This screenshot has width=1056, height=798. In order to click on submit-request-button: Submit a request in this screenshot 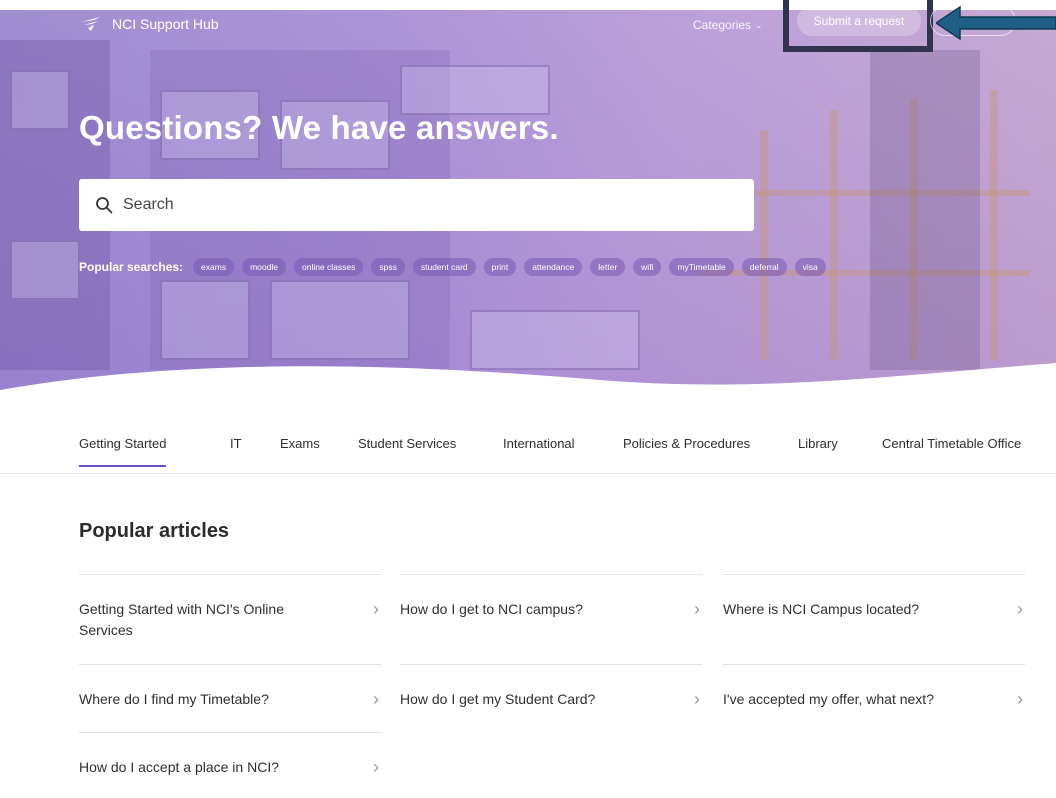, I will do `click(859, 21)`.